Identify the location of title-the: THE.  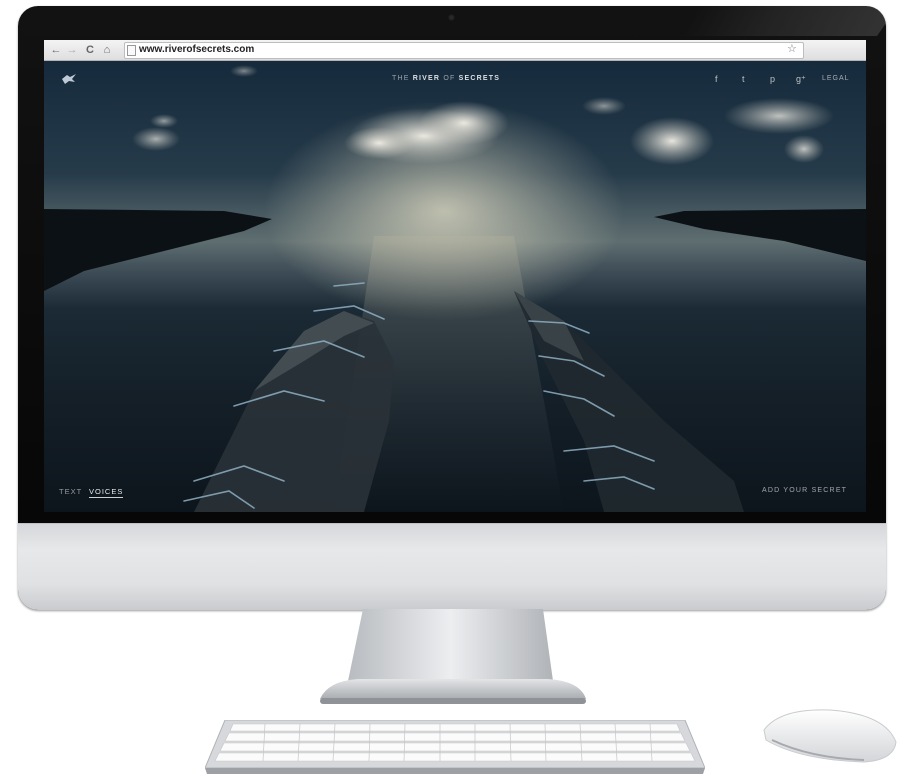
(401, 78).